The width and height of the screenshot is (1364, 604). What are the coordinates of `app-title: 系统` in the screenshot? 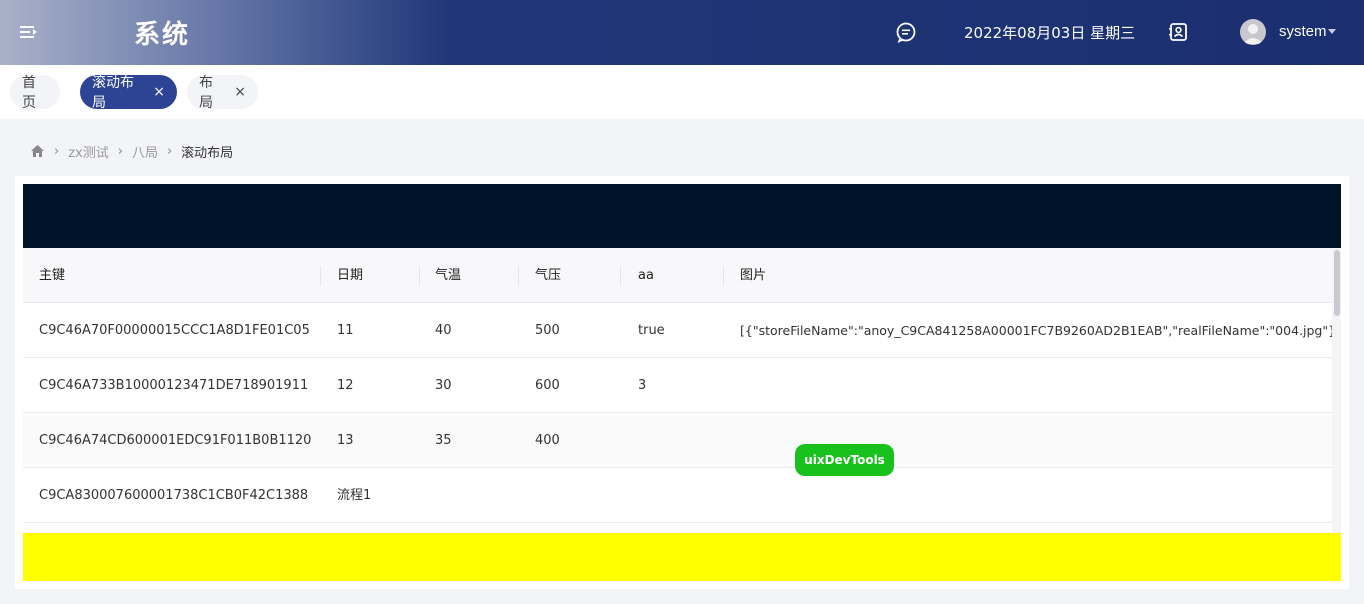 It's located at (162, 35).